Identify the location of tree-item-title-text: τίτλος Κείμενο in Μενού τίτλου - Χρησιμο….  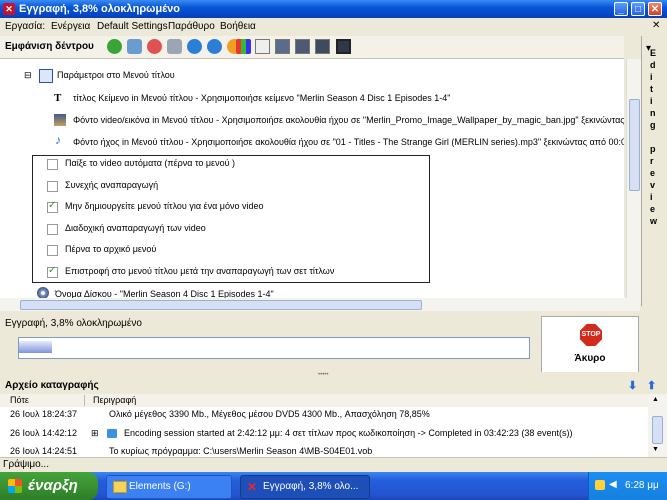
(261, 98).